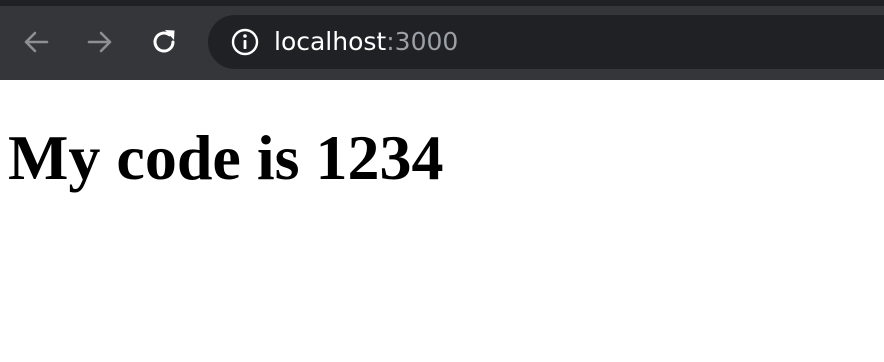 This screenshot has height=362, width=884. What do you see at coordinates (546, 42) in the screenshot?
I see `address-bar: localhost:3000` at bounding box center [546, 42].